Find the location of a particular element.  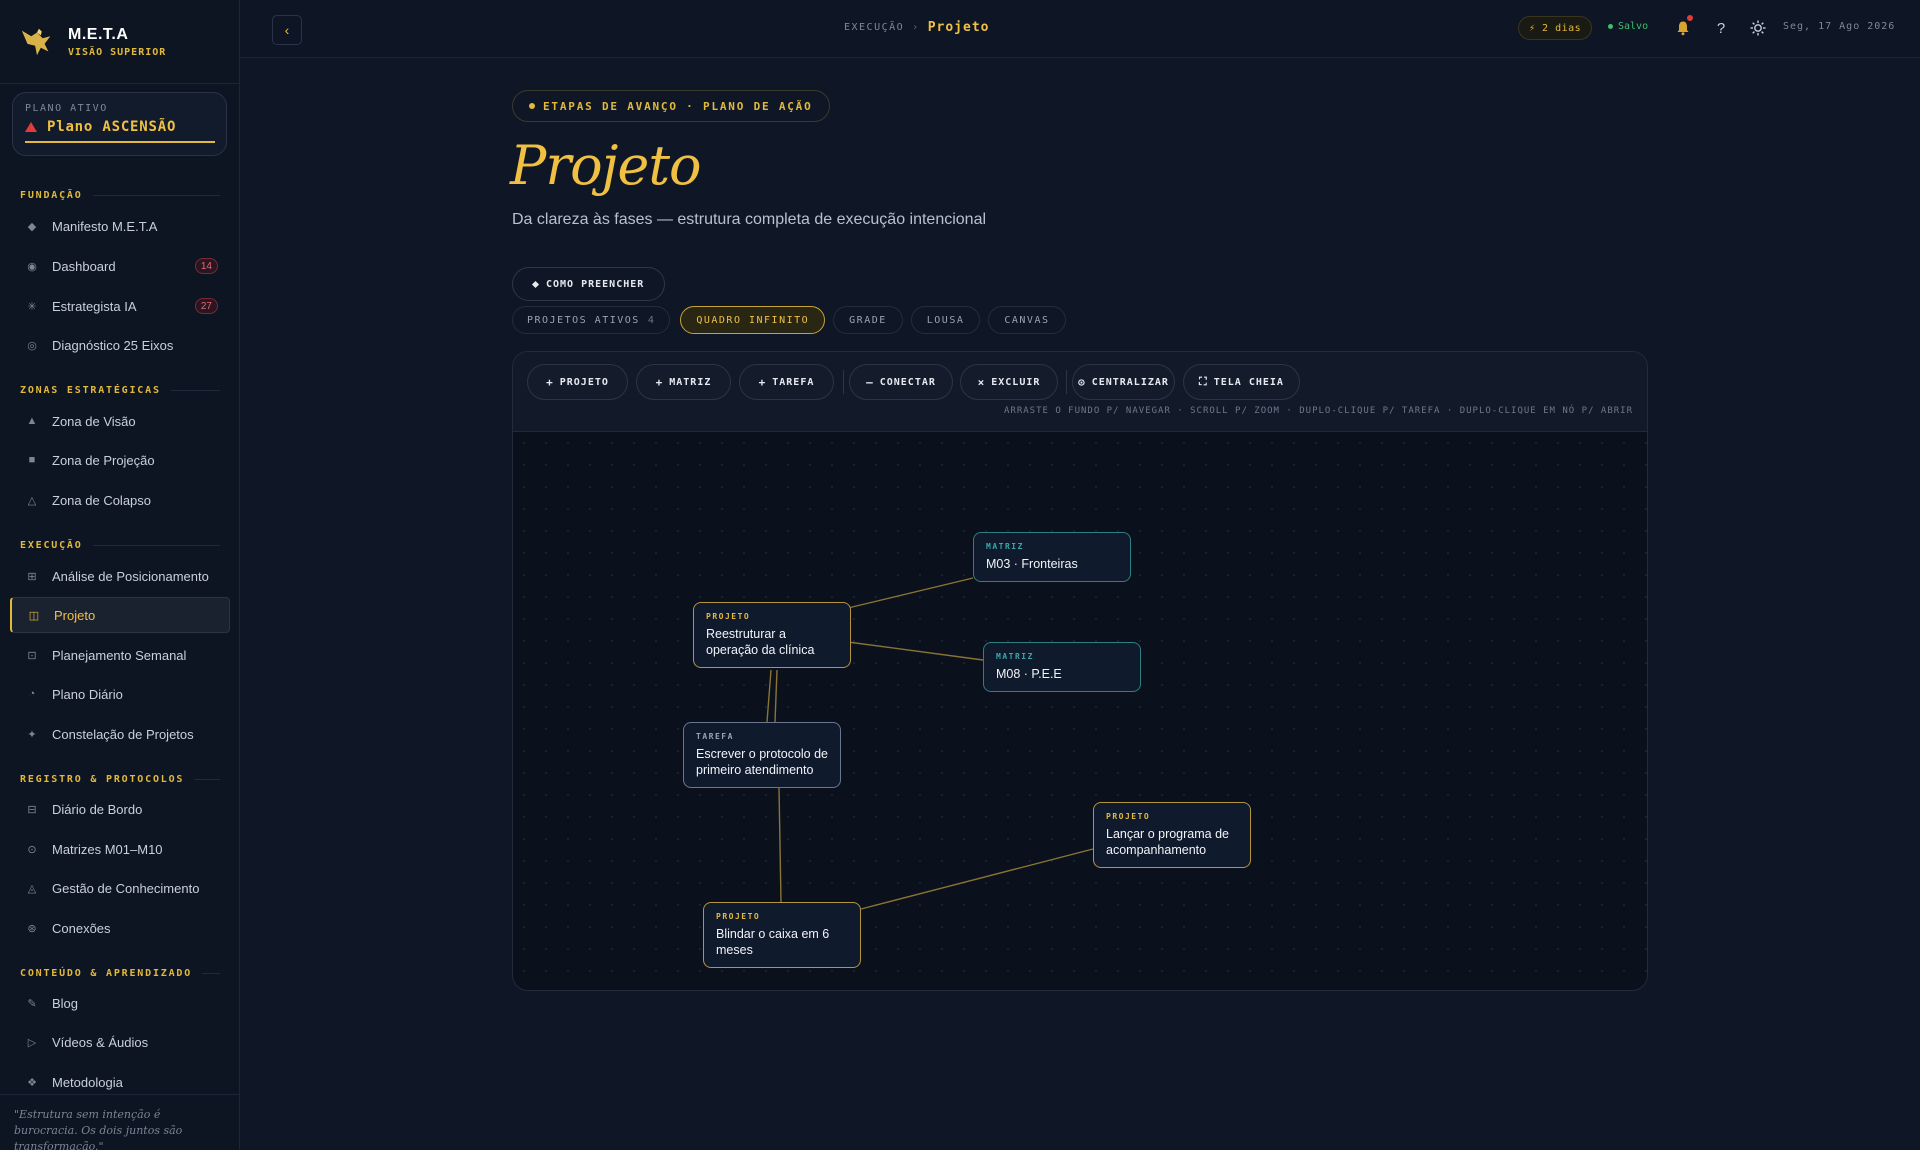

sidebar-item-zona-colapso: △ Zona de Colapso is located at coordinates (120, 500).